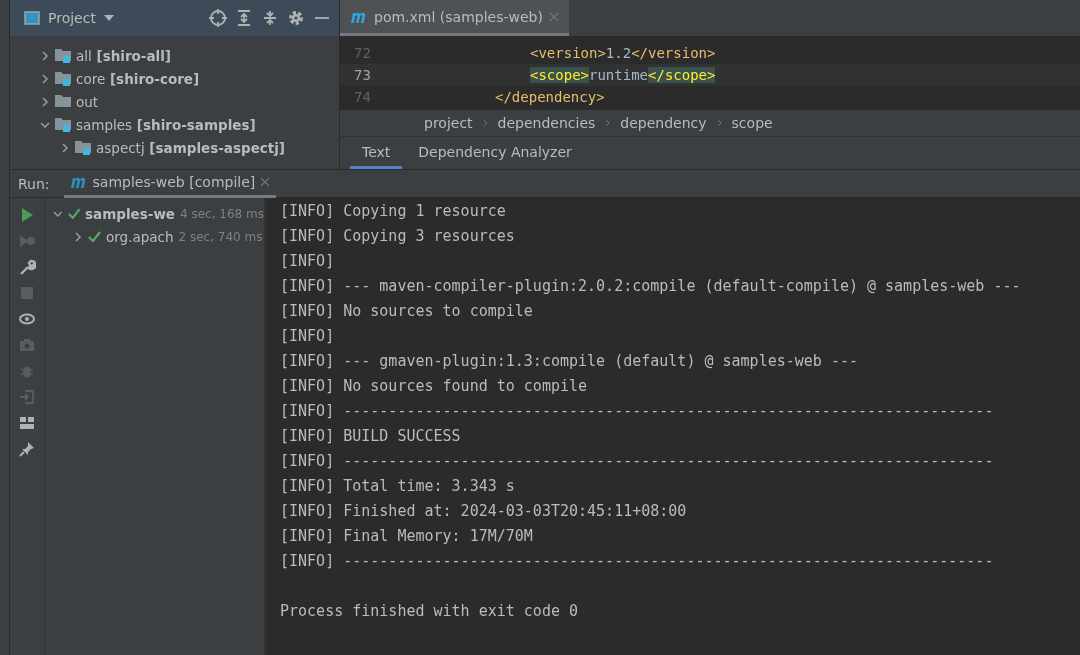 The height and width of the screenshot is (655, 1080). I want to click on wrench-icon, so click(27, 267).